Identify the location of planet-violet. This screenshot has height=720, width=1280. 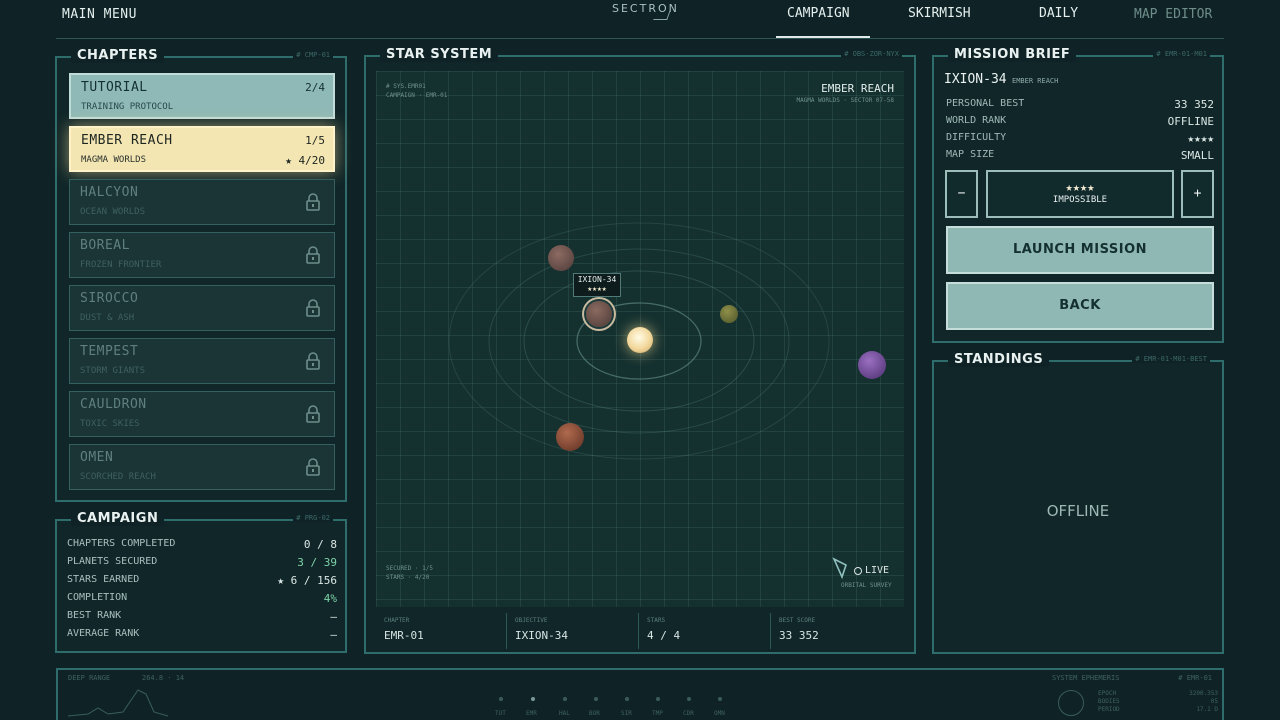
(872, 365).